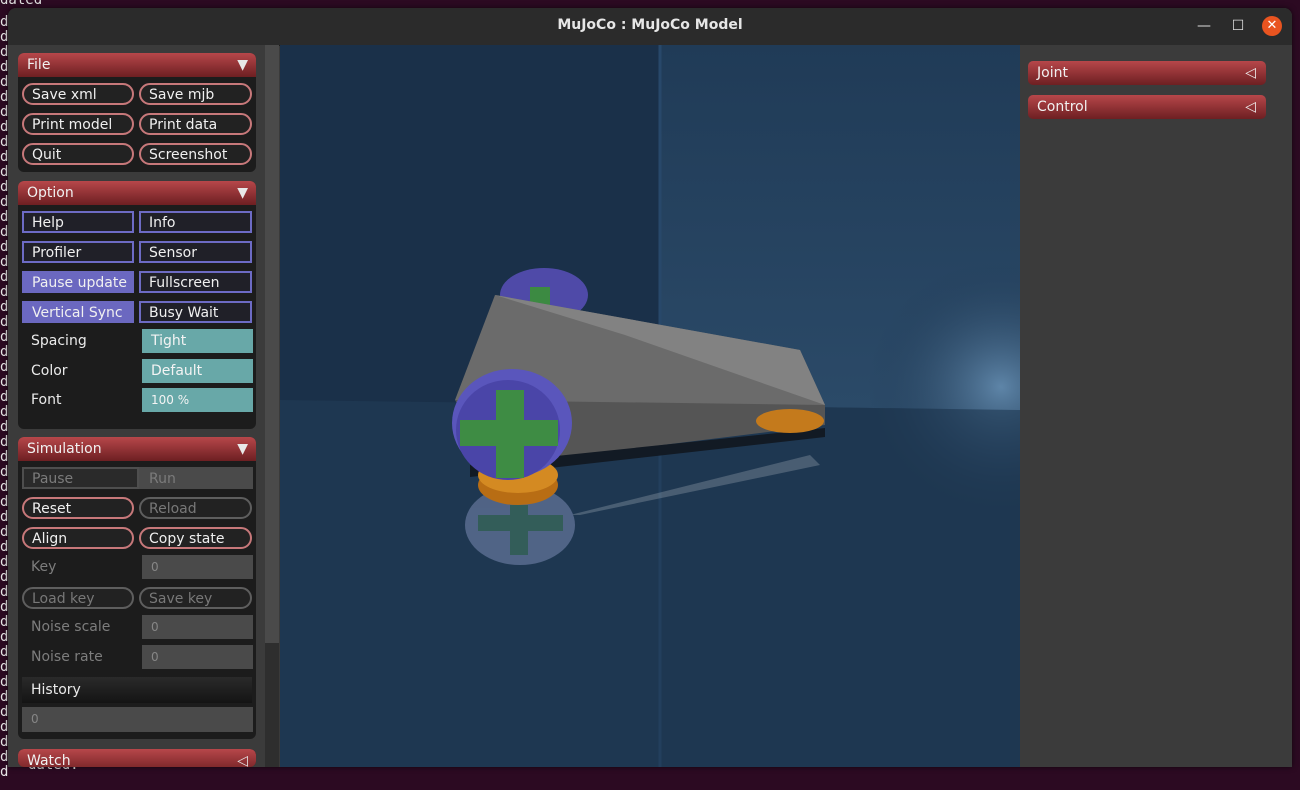 The width and height of the screenshot is (1300, 790). What do you see at coordinates (195, 222) in the screenshot?
I see `info-checkbox: Info` at bounding box center [195, 222].